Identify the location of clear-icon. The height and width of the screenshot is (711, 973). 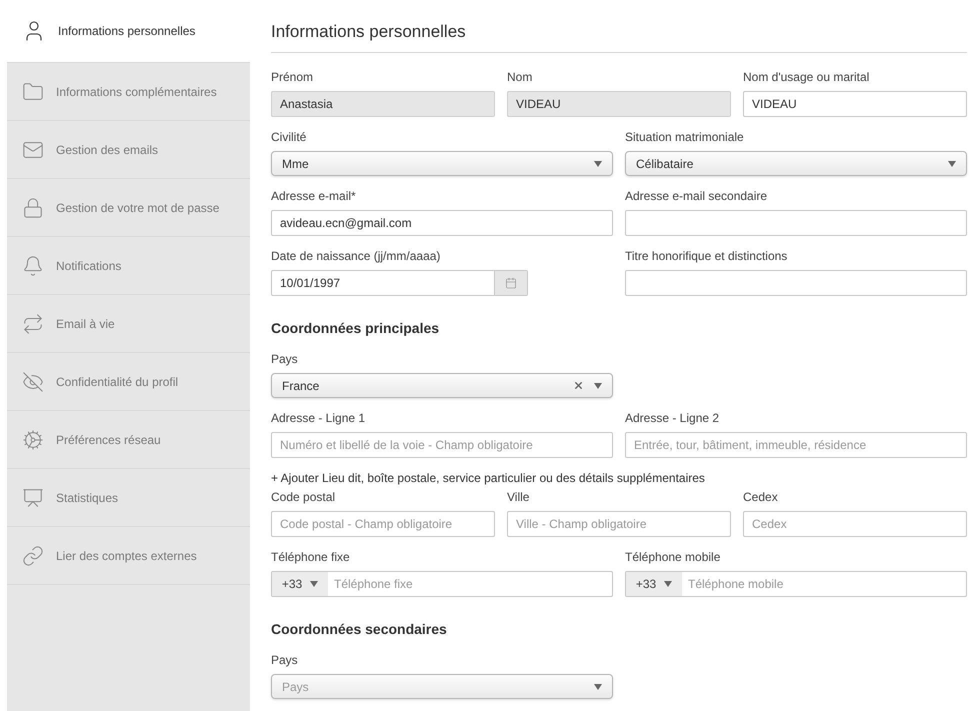
(578, 385).